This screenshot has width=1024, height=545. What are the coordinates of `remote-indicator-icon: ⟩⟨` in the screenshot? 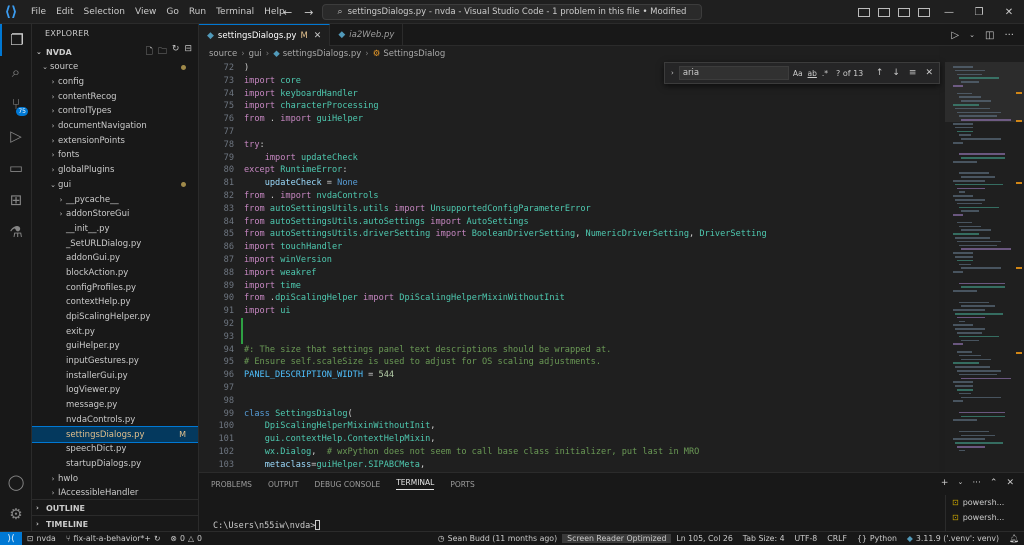 It's located at (11, 538).